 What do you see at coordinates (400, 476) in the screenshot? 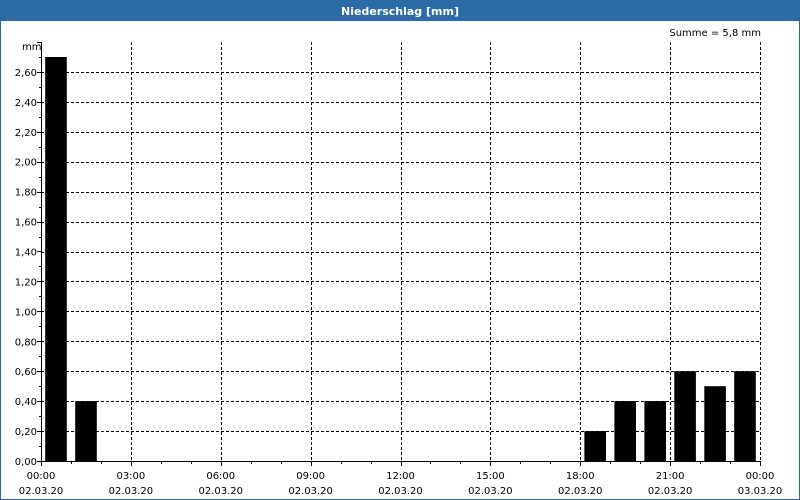
I see `x-tick-label-time: 12:00` at bounding box center [400, 476].